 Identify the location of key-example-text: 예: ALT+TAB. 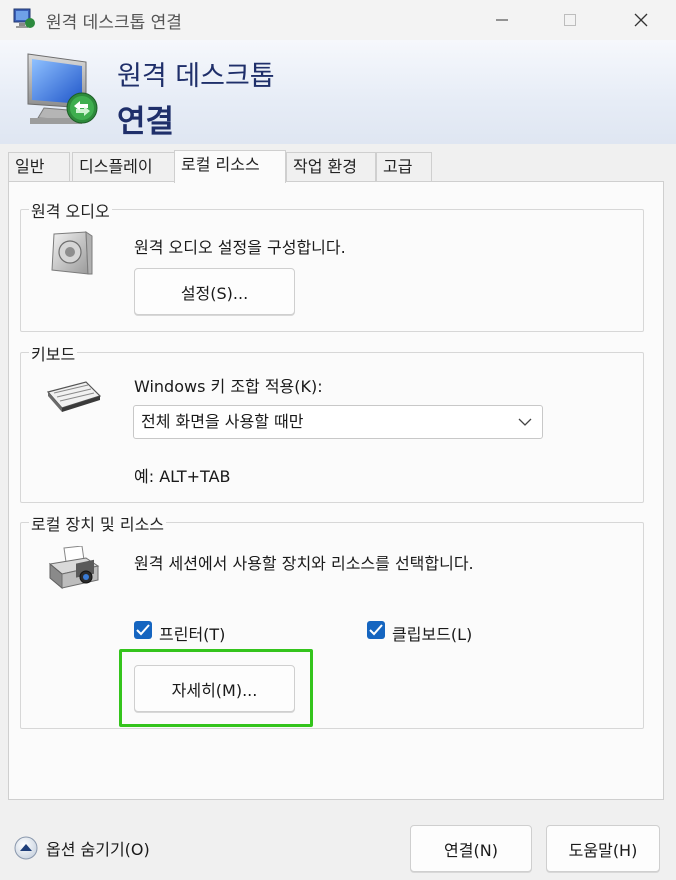
(182, 476).